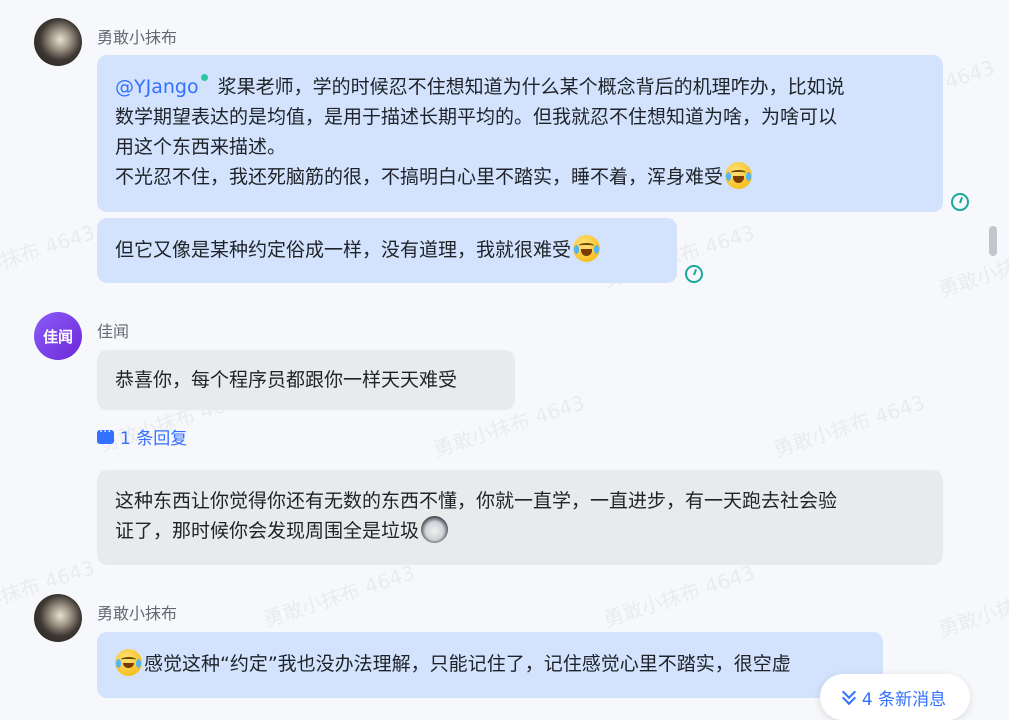  I want to click on message-text: 感觉这种“约定”我也没办法理解，只能记住了，记住感觉心里不踏实，很空虚, so click(467, 664).